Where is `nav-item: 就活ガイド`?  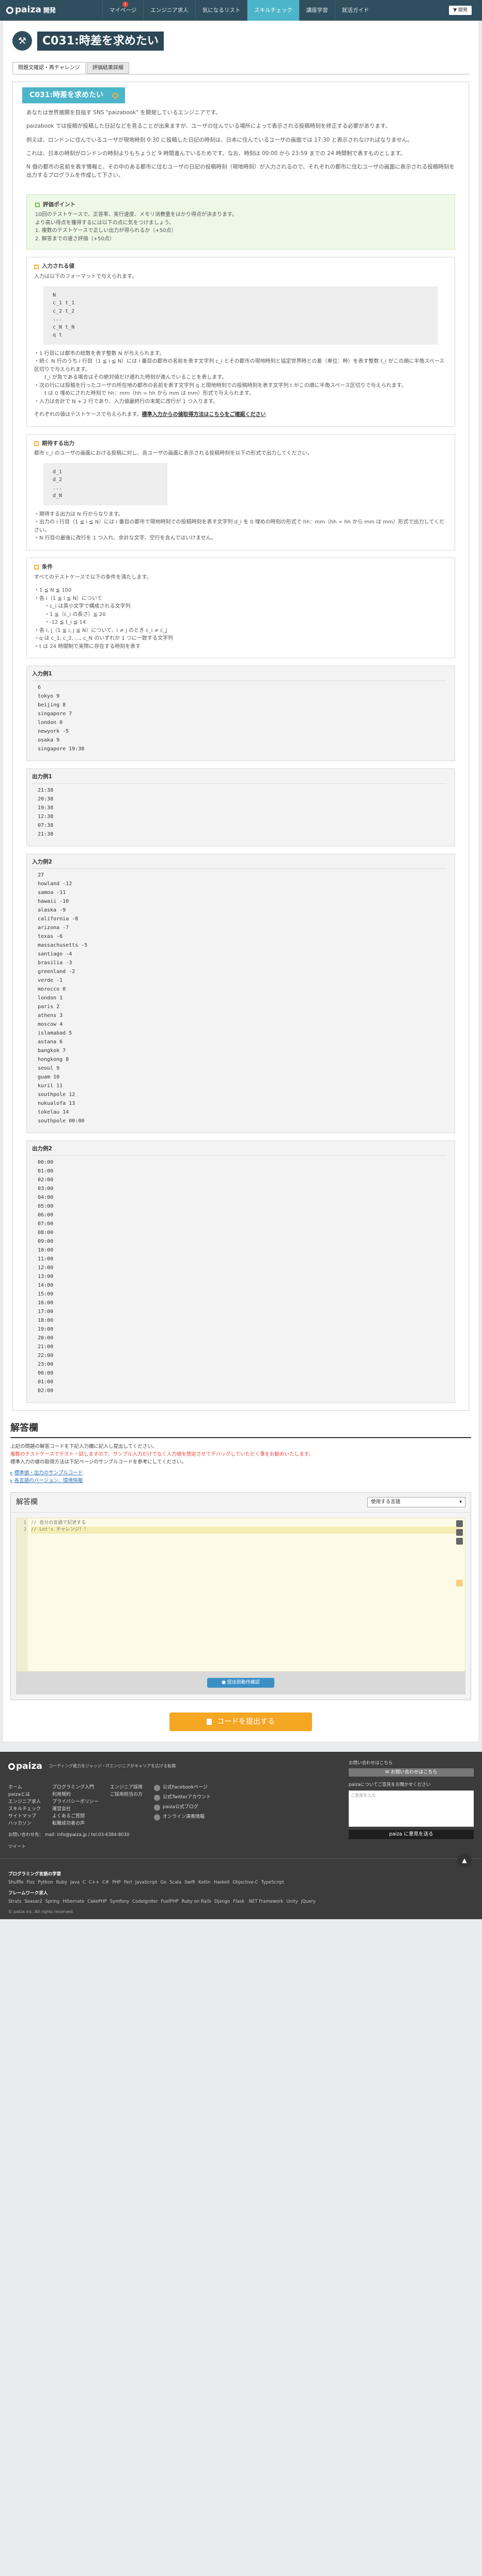
nav-item: 就活ガイド is located at coordinates (355, 11).